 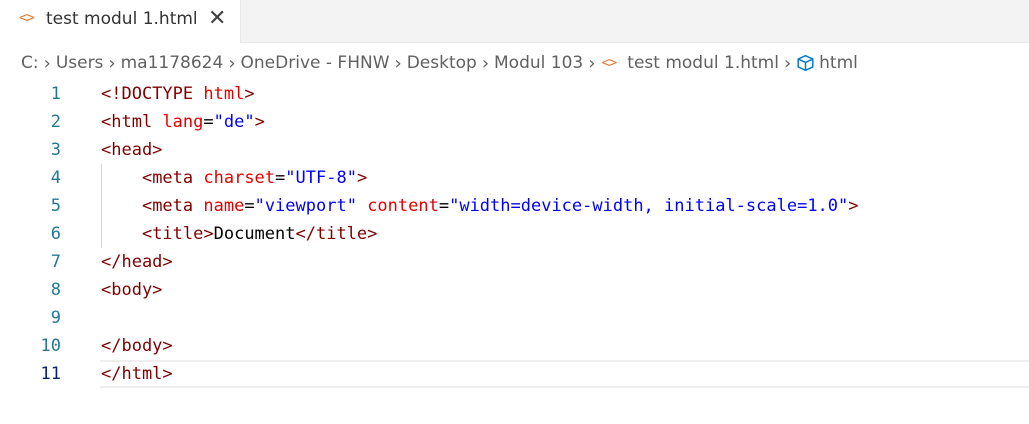 I want to click on breadcrumb-item: C:, so click(x=30, y=63).